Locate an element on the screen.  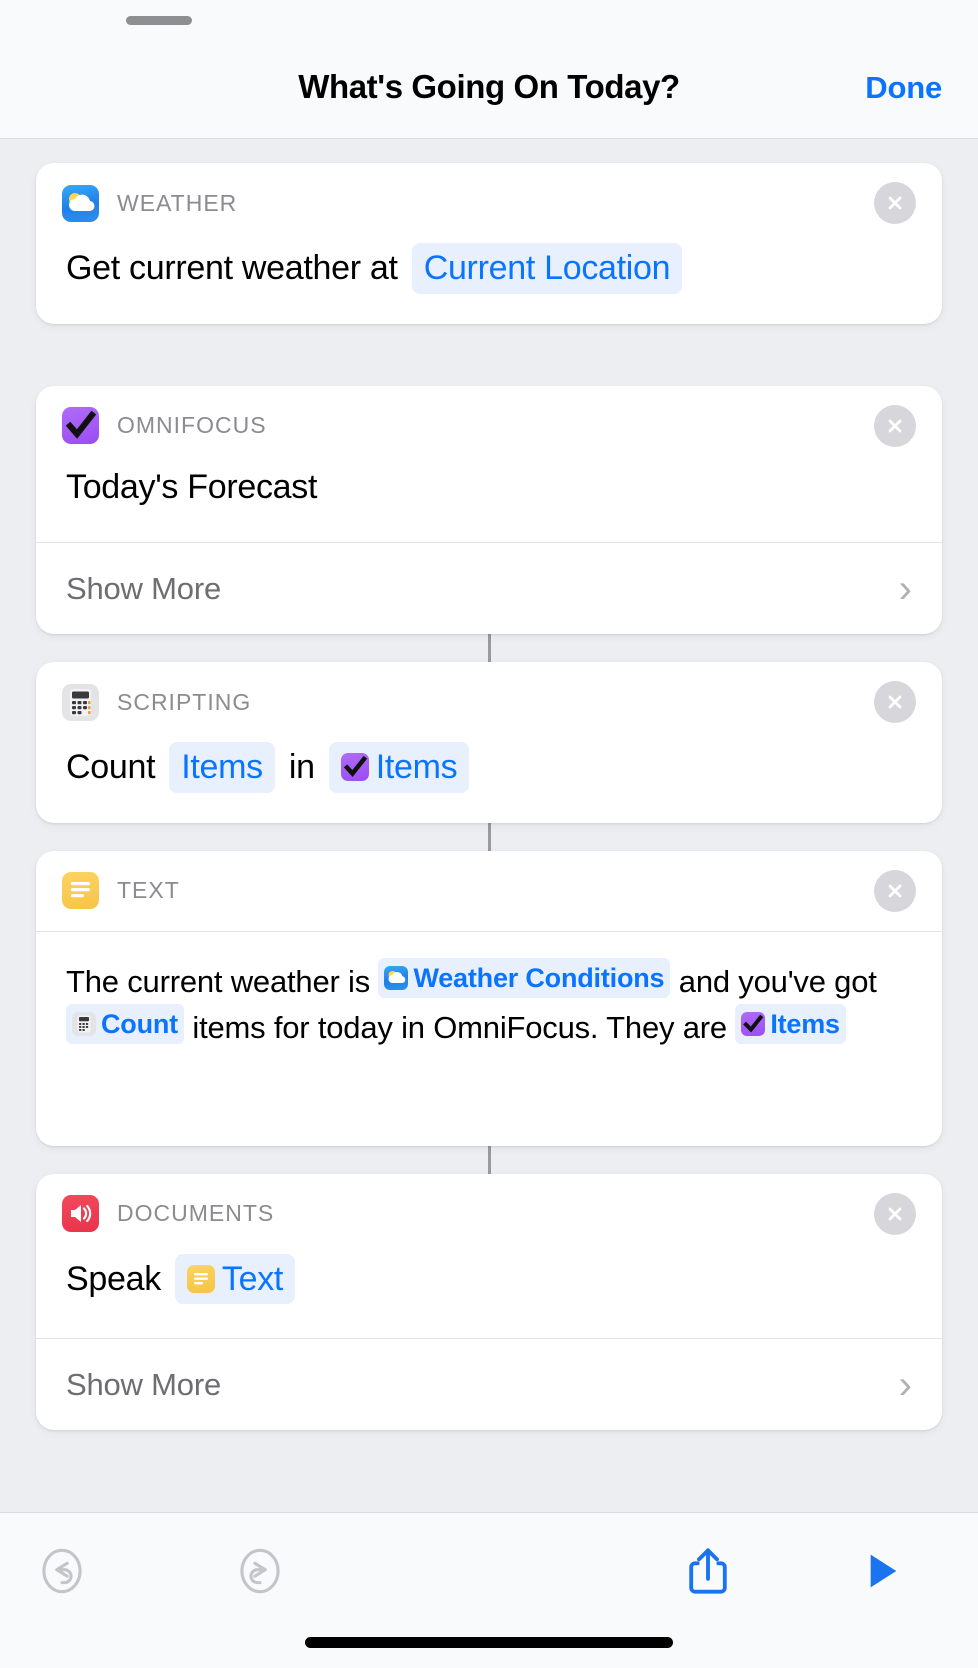
sheet-grabber-handle is located at coordinates (159, 20).